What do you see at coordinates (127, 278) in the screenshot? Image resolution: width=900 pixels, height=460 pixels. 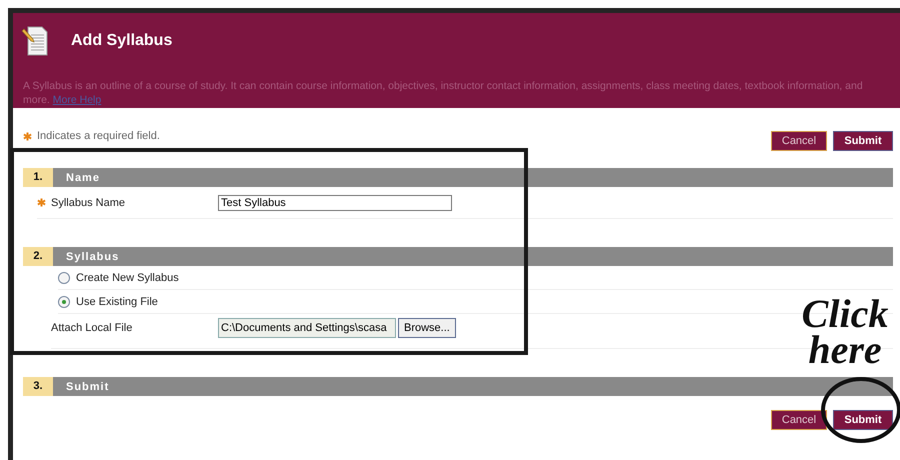 I see `radio-label: Create New Syllabus` at bounding box center [127, 278].